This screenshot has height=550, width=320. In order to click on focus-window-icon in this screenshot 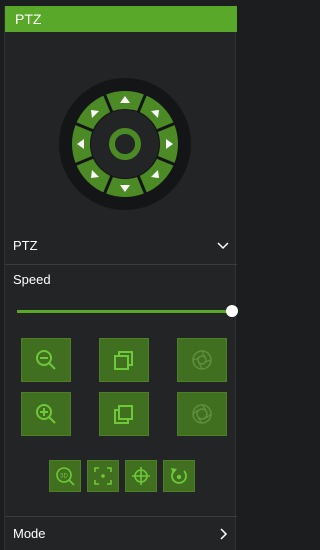, I will do `click(123, 360)`.